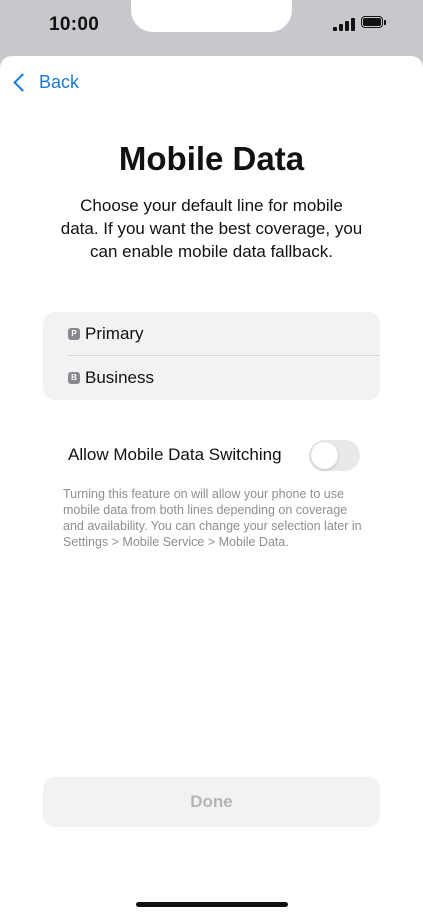  Describe the element at coordinates (324, 455) in the screenshot. I see `toggle-knob` at that location.